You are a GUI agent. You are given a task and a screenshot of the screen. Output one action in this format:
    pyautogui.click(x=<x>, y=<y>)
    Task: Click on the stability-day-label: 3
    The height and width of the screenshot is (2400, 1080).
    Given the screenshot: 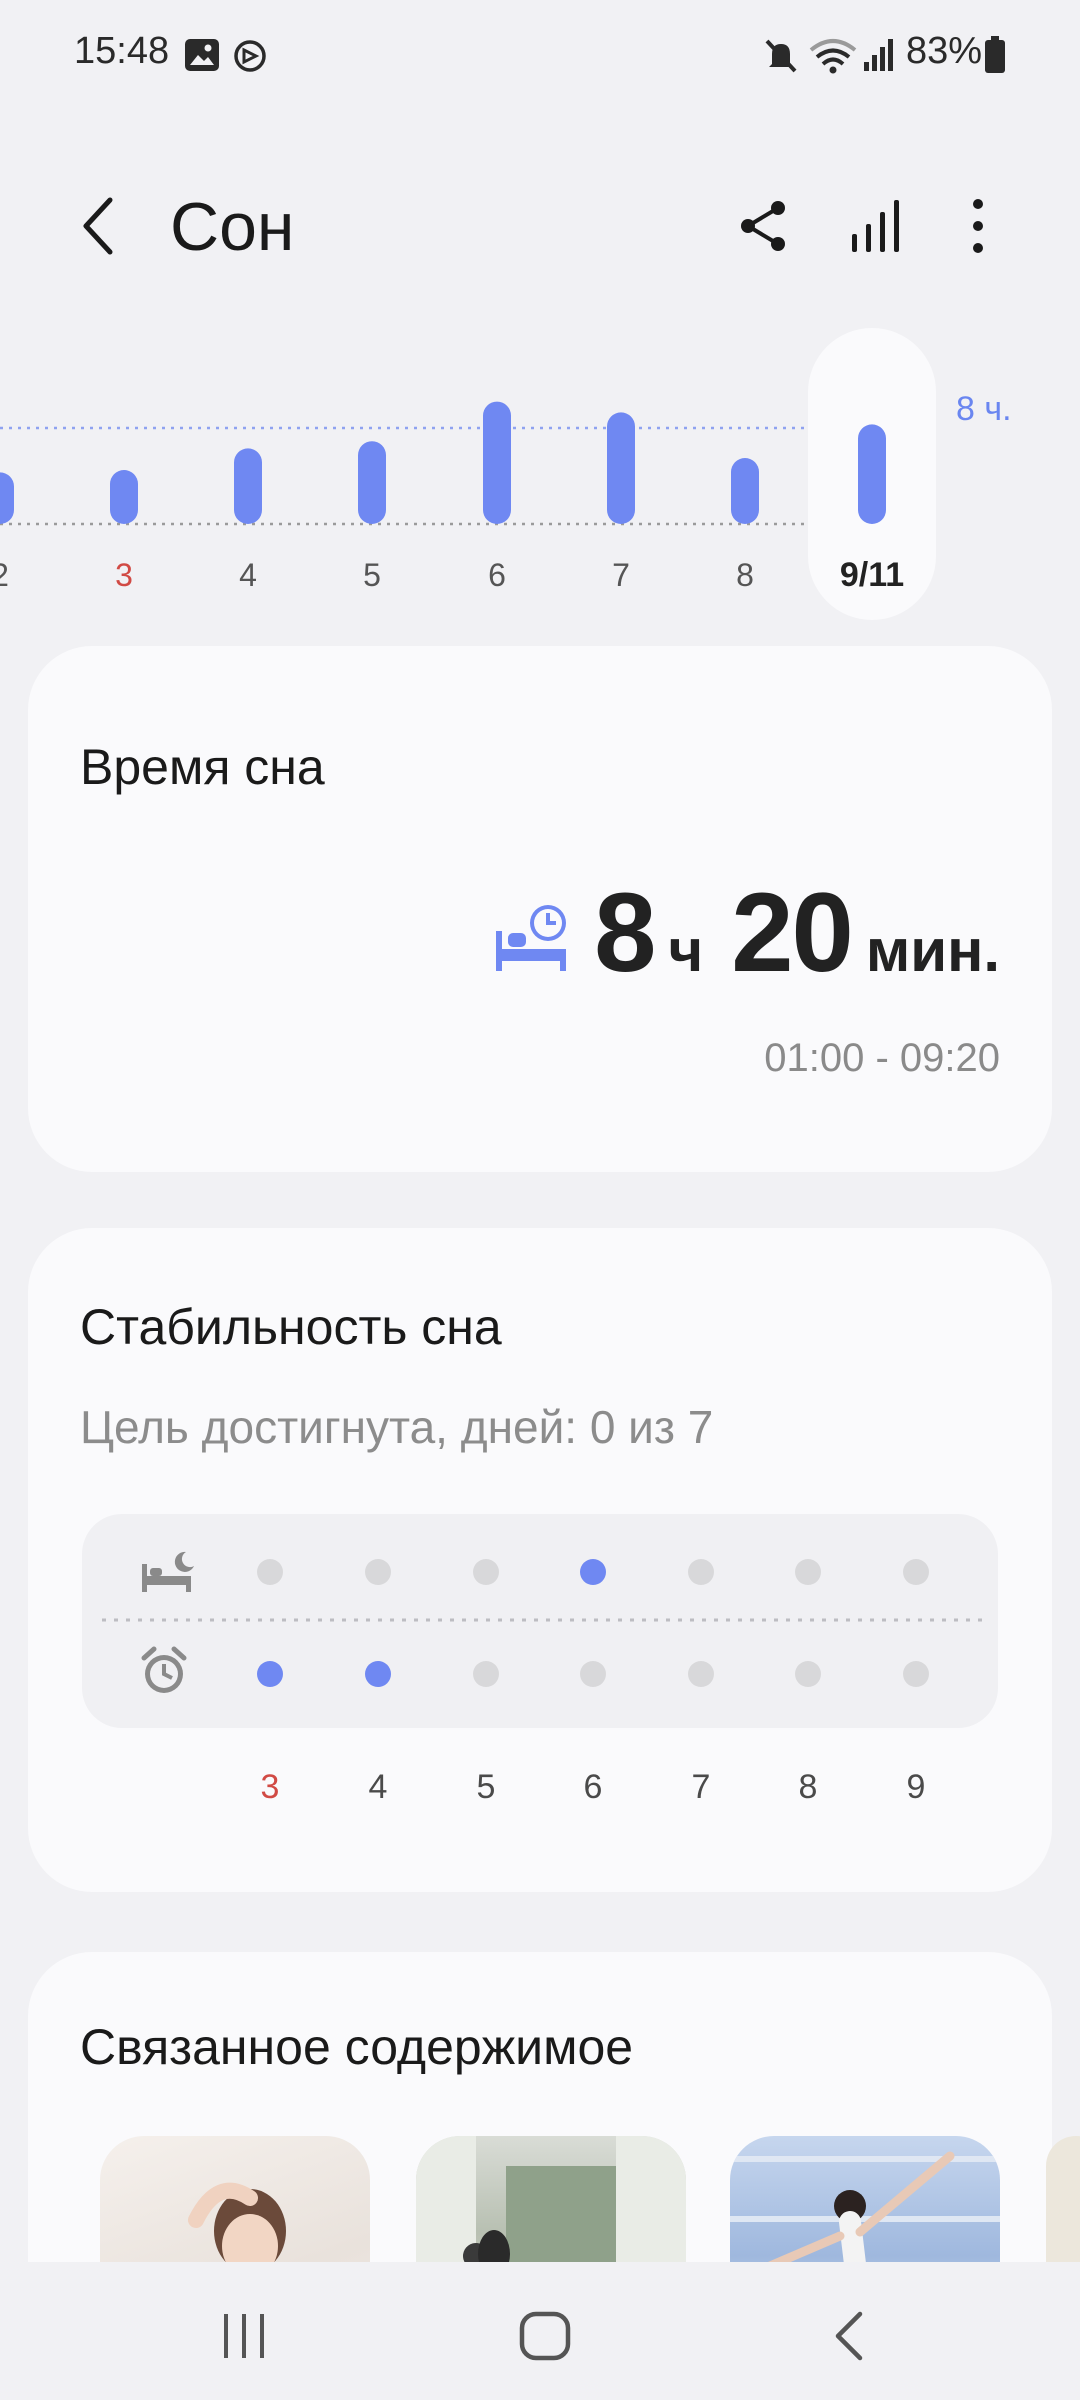 What is the action you would take?
    pyautogui.click(x=270, y=1787)
    